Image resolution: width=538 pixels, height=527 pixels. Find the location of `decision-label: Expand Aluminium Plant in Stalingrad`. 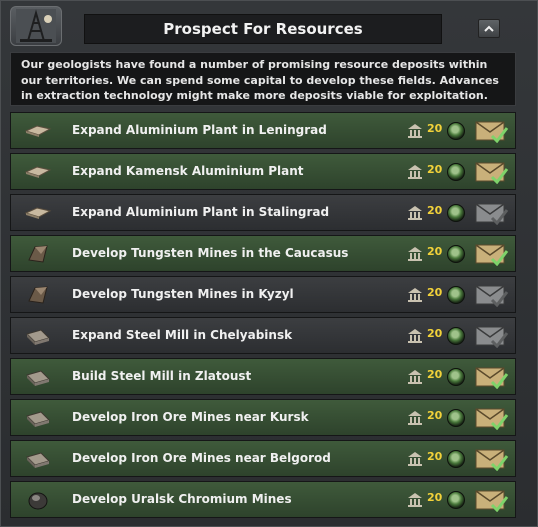

decision-label: Expand Aluminium Plant in Stalingrad is located at coordinates (201, 212).